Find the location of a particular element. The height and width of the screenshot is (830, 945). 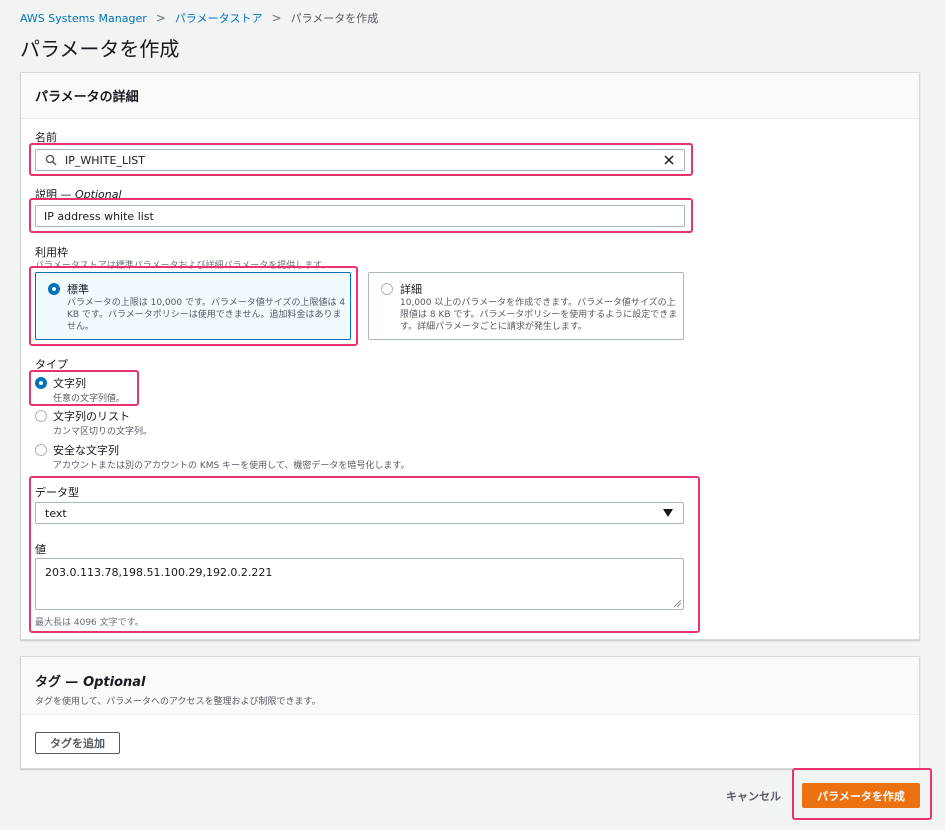

tier-standard-radio is located at coordinates (54, 289).